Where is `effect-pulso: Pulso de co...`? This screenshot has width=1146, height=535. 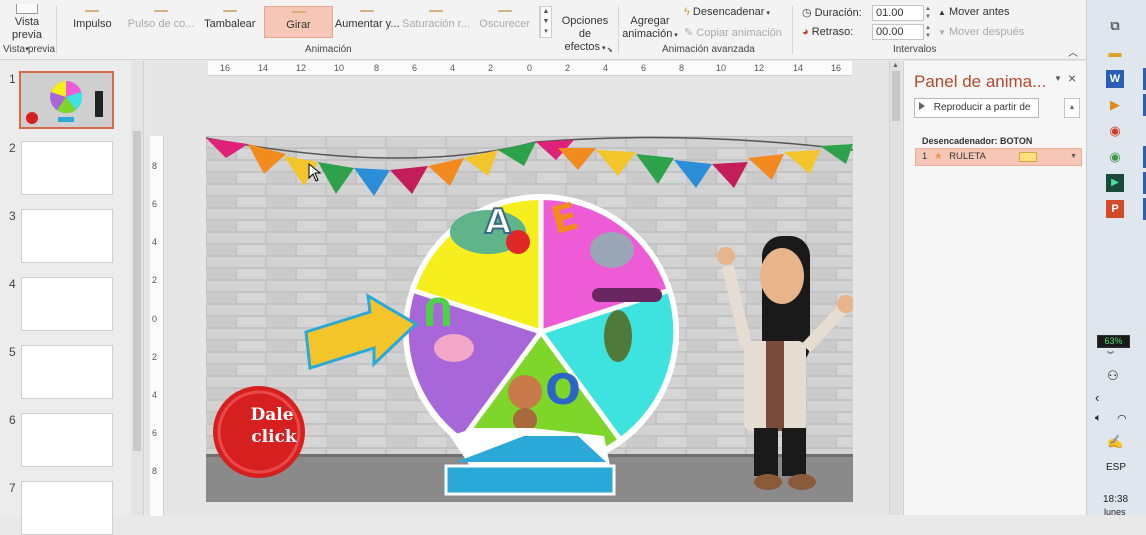
effect-pulso: Pulso de co... is located at coordinates (161, 22).